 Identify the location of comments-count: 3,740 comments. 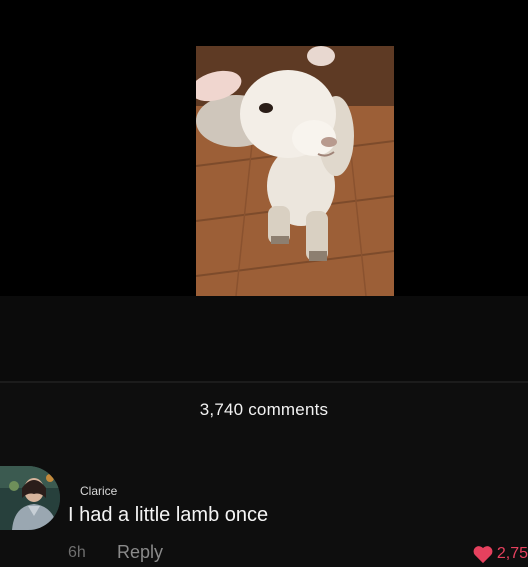
(264, 409).